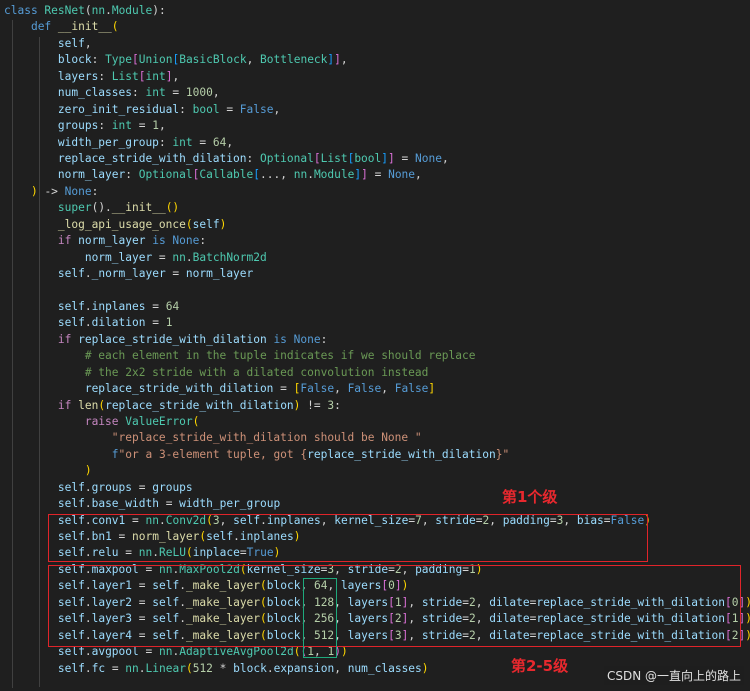  What do you see at coordinates (377, 307) in the screenshot?
I see `code-line: self.inplanes = 64` at bounding box center [377, 307].